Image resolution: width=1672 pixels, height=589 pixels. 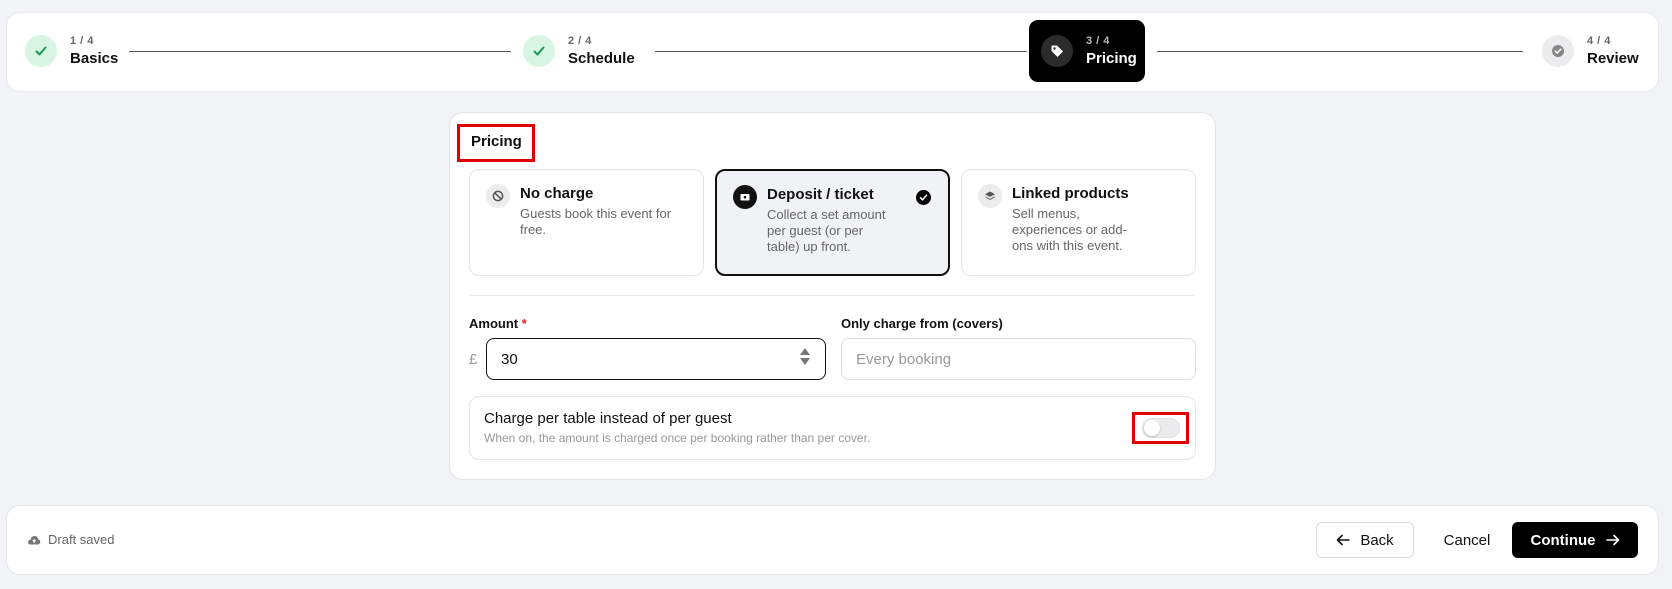 I want to click on per-table-toggle, so click(x=1160, y=428).